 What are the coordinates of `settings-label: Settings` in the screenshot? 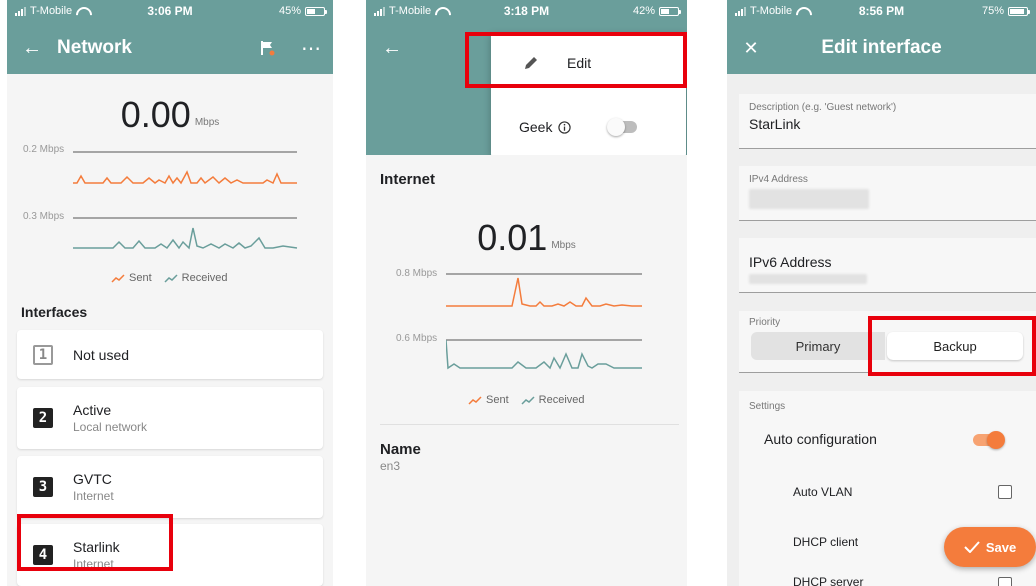 It's located at (767, 406).